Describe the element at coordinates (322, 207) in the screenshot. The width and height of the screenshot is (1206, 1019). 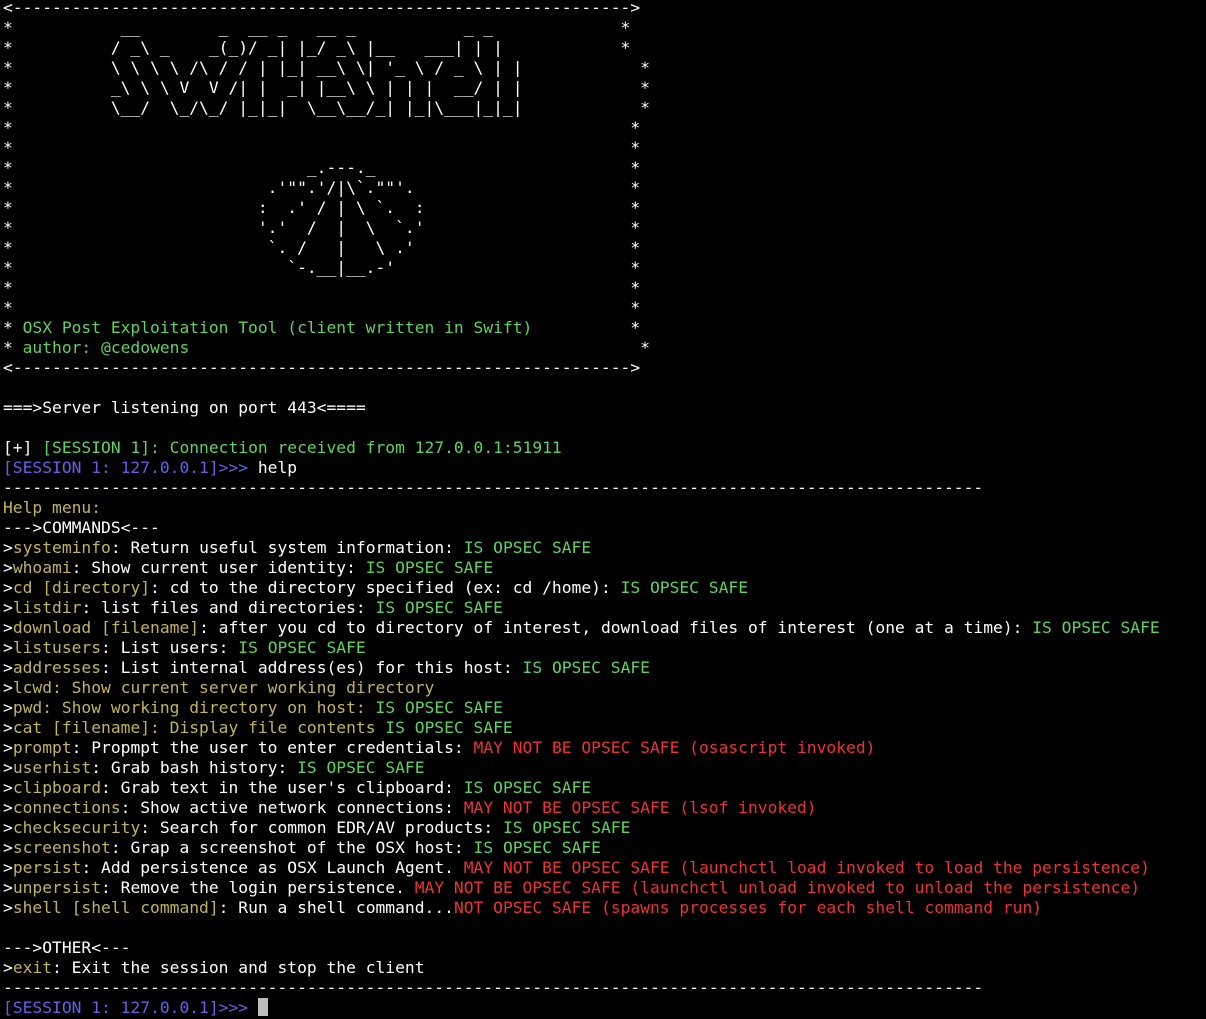
I see `terminal-text: * : .' / | \ `. : *` at that location.